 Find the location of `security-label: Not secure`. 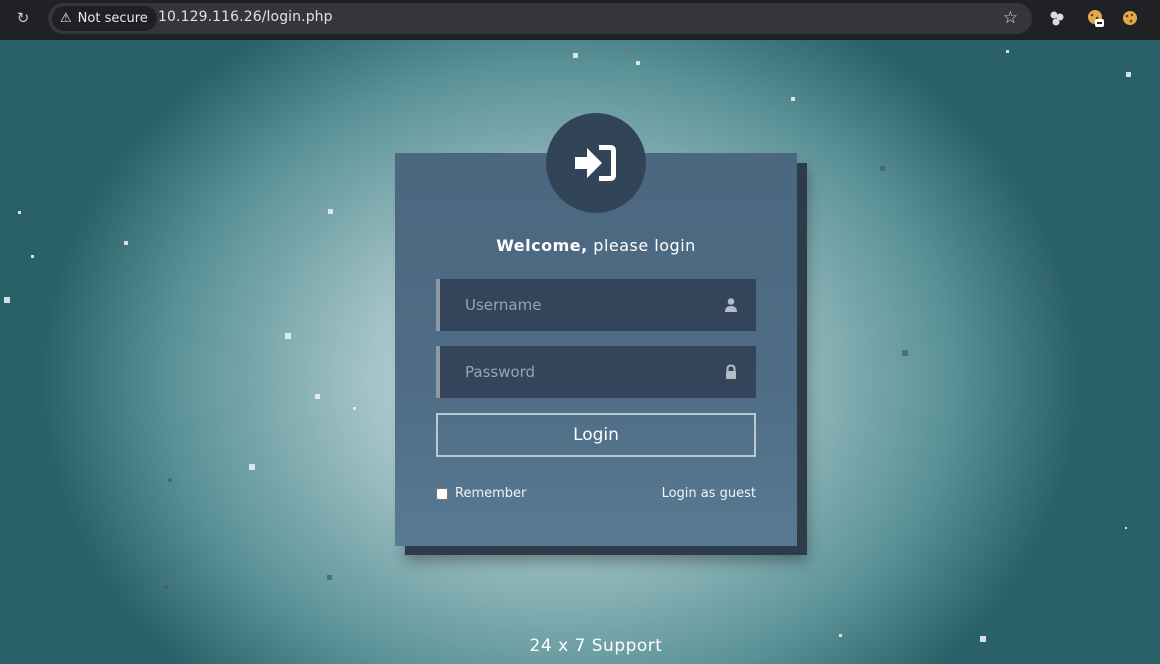

security-label: Not secure is located at coordinates (112, 18).